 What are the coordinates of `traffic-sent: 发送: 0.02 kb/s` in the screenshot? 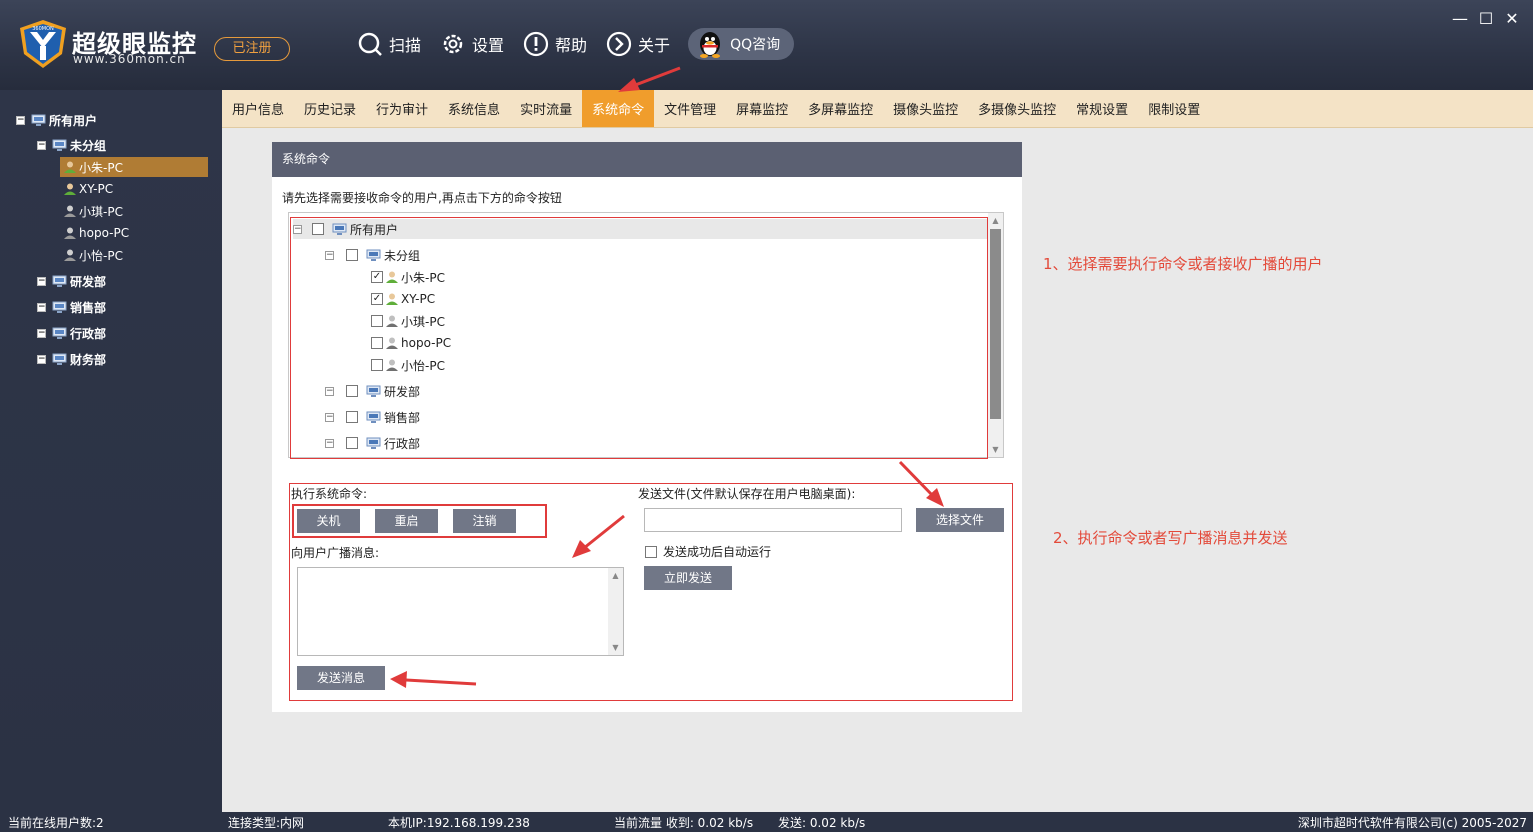 It's located at (822, 823).